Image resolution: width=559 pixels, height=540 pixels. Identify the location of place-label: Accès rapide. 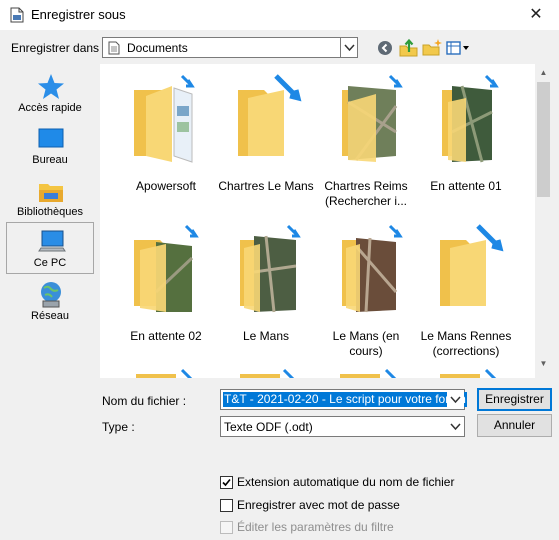
(50, 108).